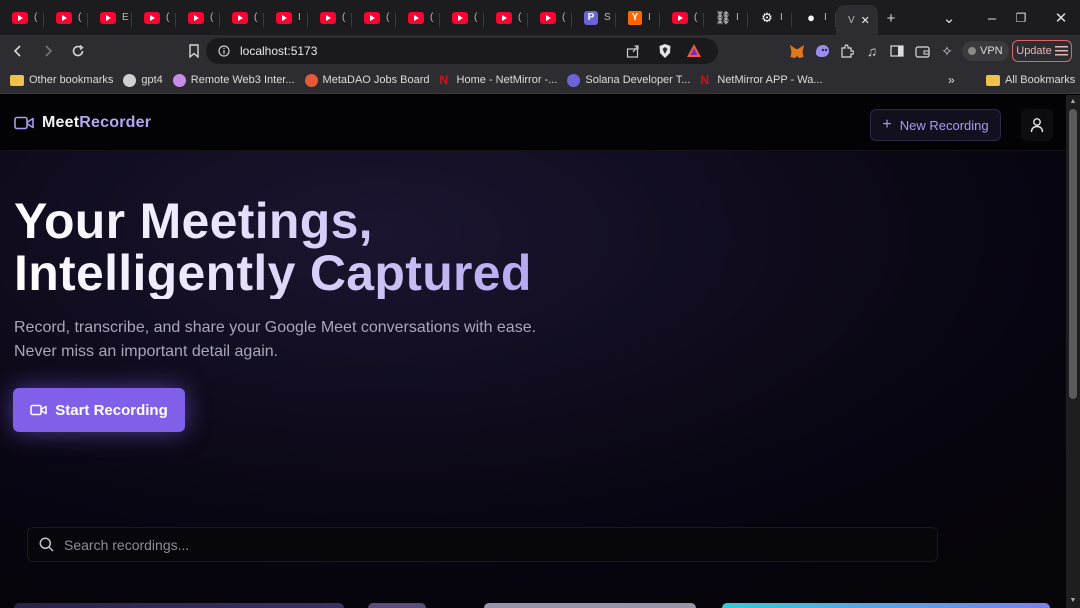 The image size is (1080, 608). Describe the element at coordinates (224, 51) in the screenshot. I see `site-info-icon` at that location.